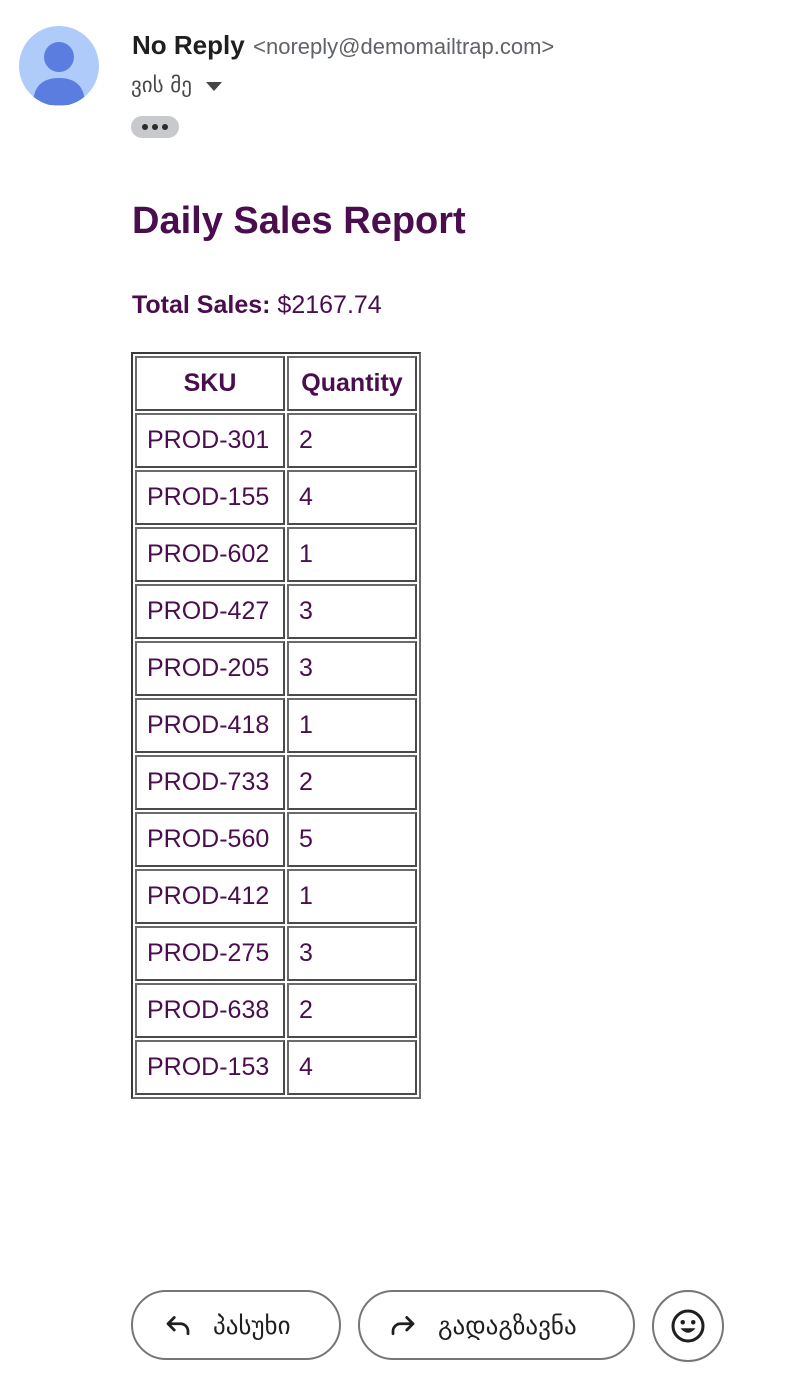 This screenshot has width=790, height=1395. I want to click on column-header-sku: SKU, so click(210, 383).